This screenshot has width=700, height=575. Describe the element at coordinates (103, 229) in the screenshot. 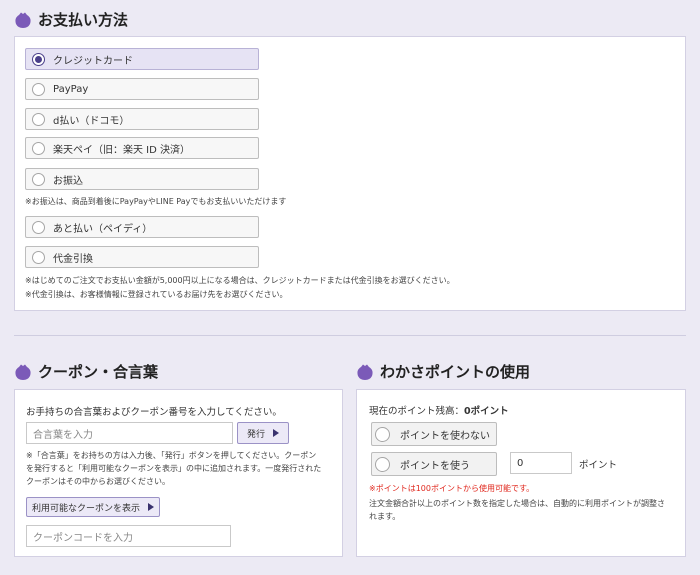

I see `option-label: あと払い（ペイディ）` at that location.